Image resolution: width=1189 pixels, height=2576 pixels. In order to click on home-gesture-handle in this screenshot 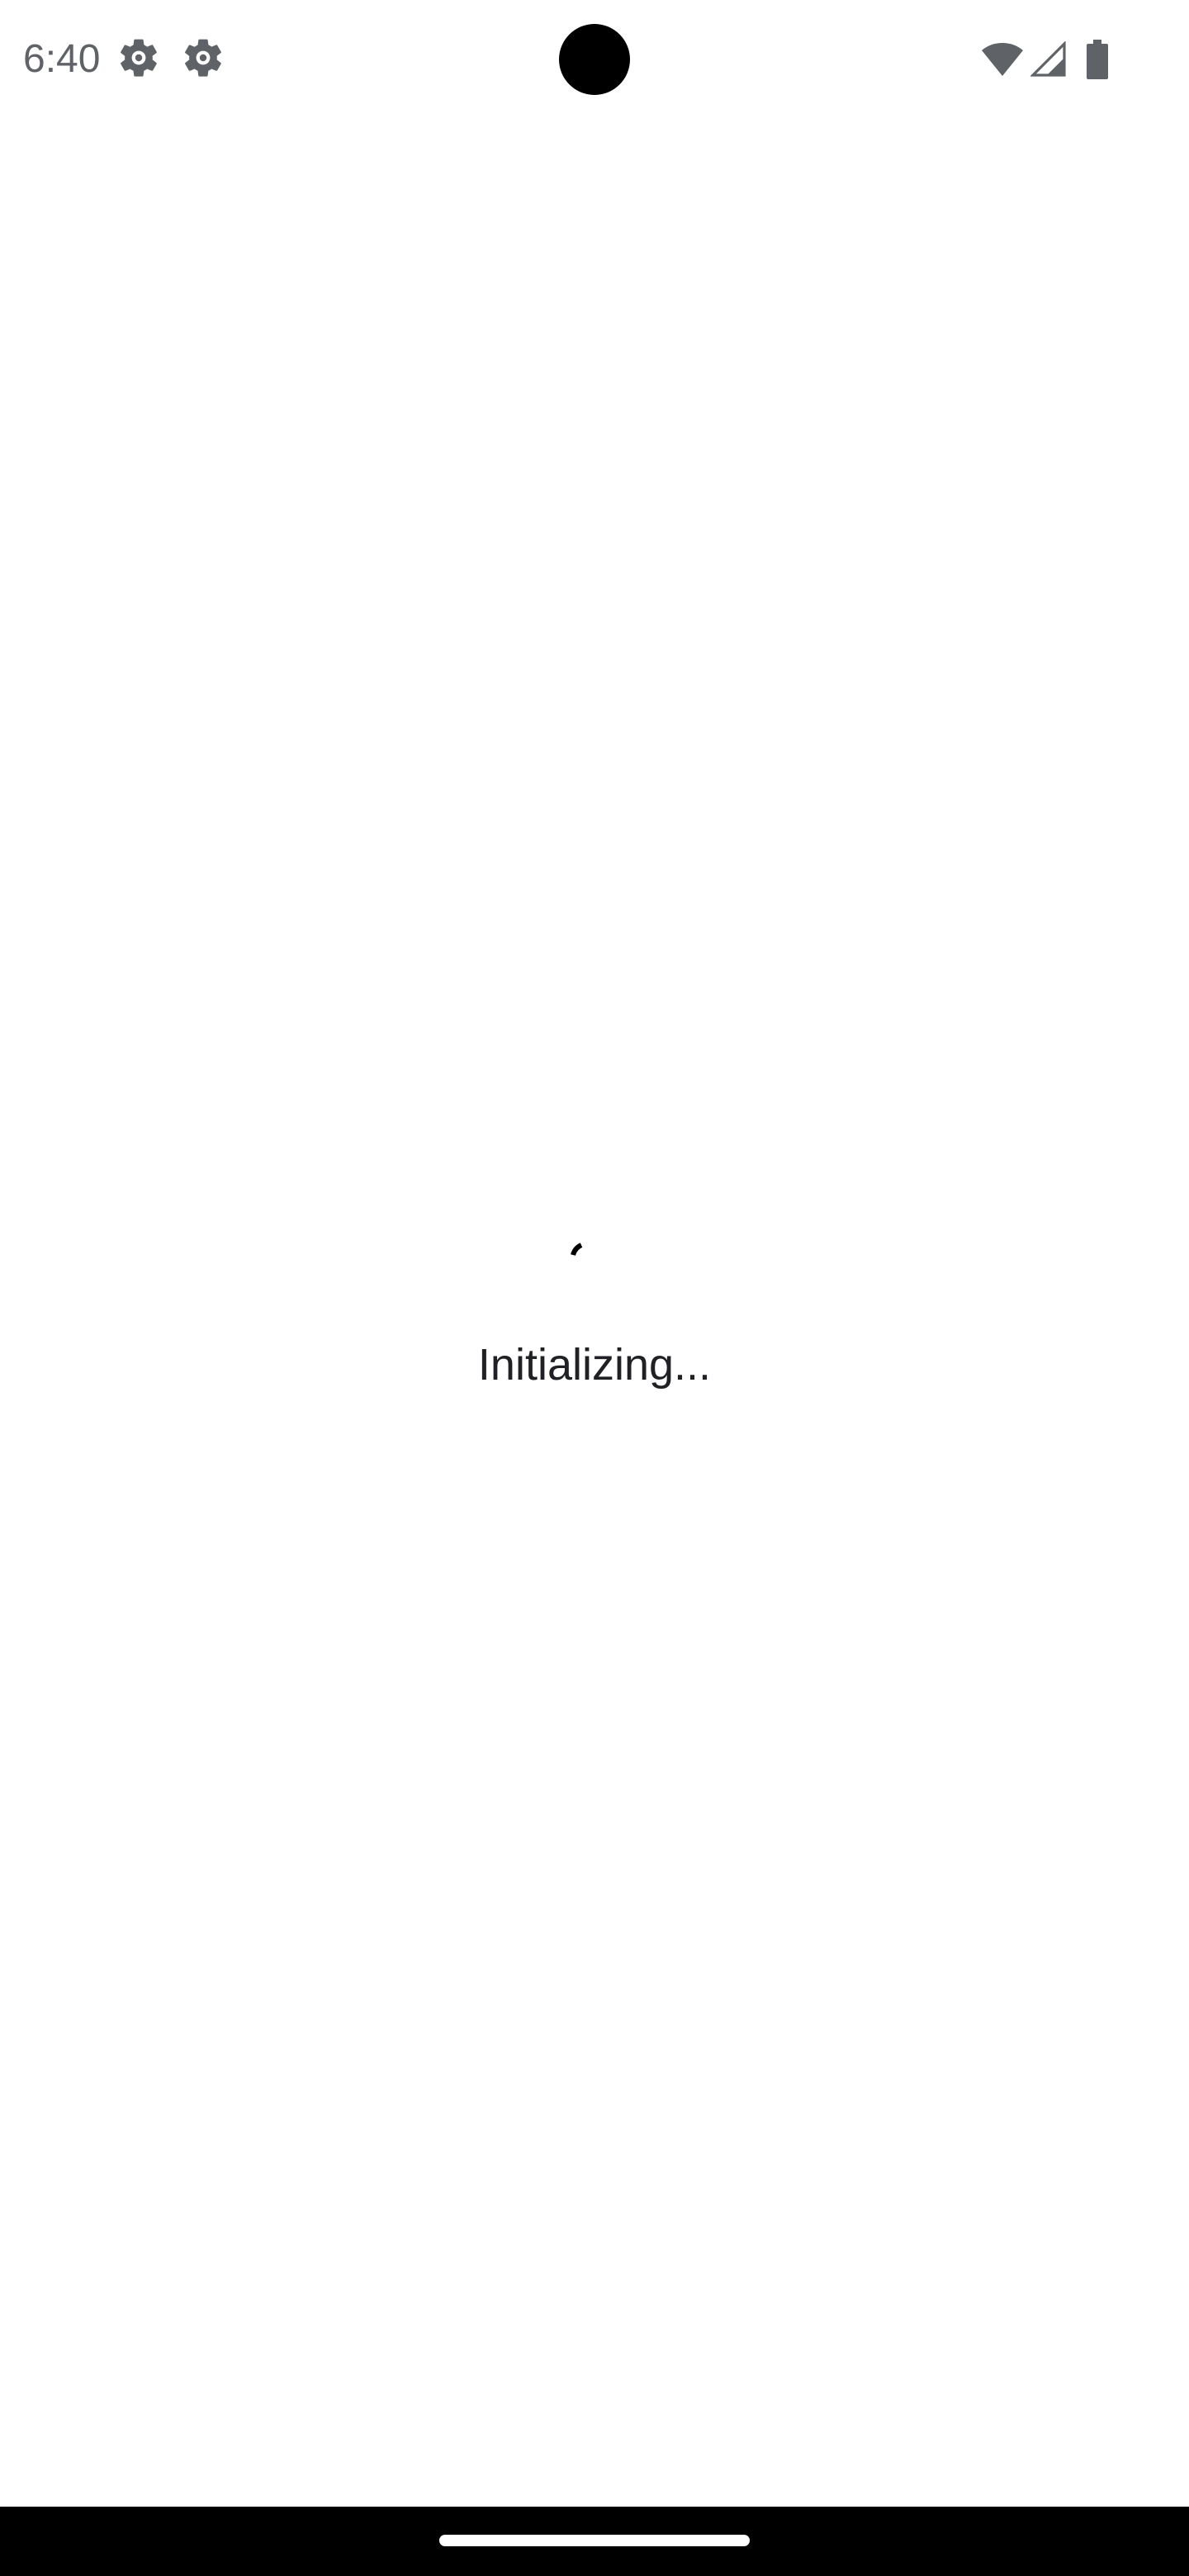, I will do `click(594, 2540)`.